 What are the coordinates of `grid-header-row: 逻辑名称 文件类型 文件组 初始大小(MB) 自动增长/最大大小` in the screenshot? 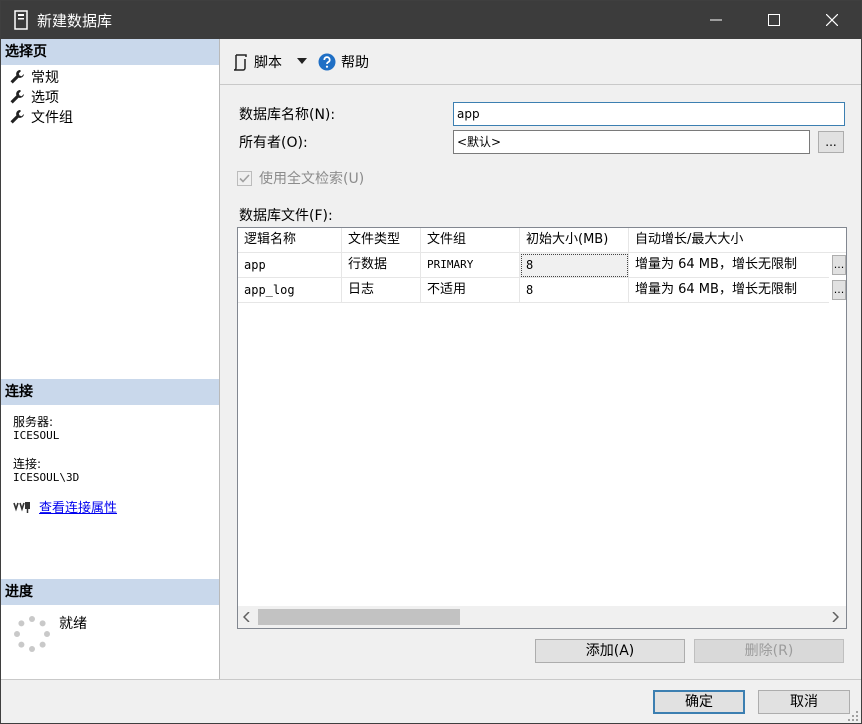 It's located at (542, 240).